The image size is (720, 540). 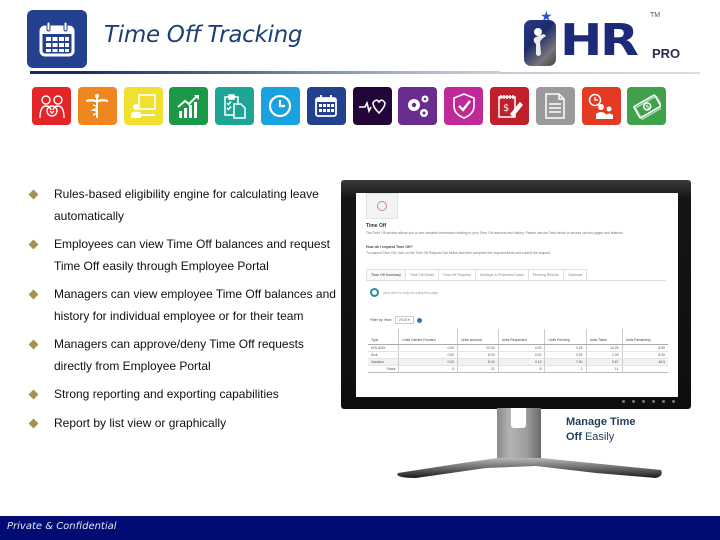 I want to click on caduceus-medical-icon, so click(x=97, y=106).